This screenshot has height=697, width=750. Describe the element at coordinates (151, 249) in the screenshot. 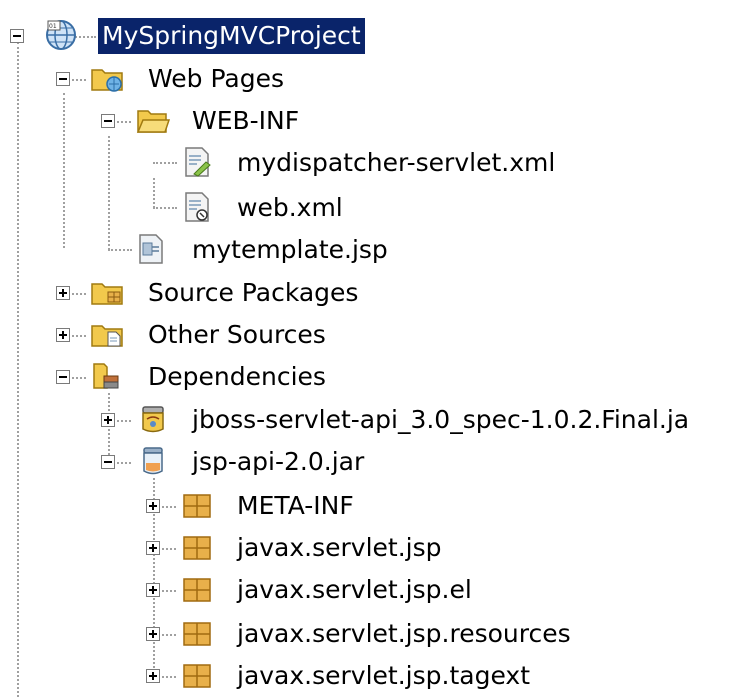

I see `jsp-file-icon` at that location.